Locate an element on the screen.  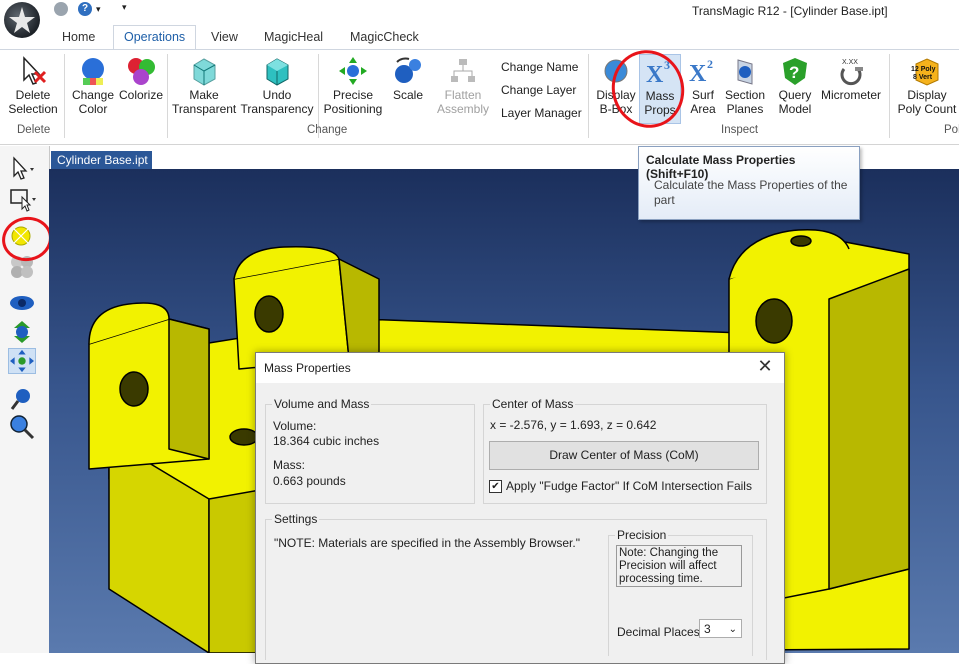
display-poly-count-button: 12 Poly 8 Vert Display Poly Count is located at coordinates (927, 86).